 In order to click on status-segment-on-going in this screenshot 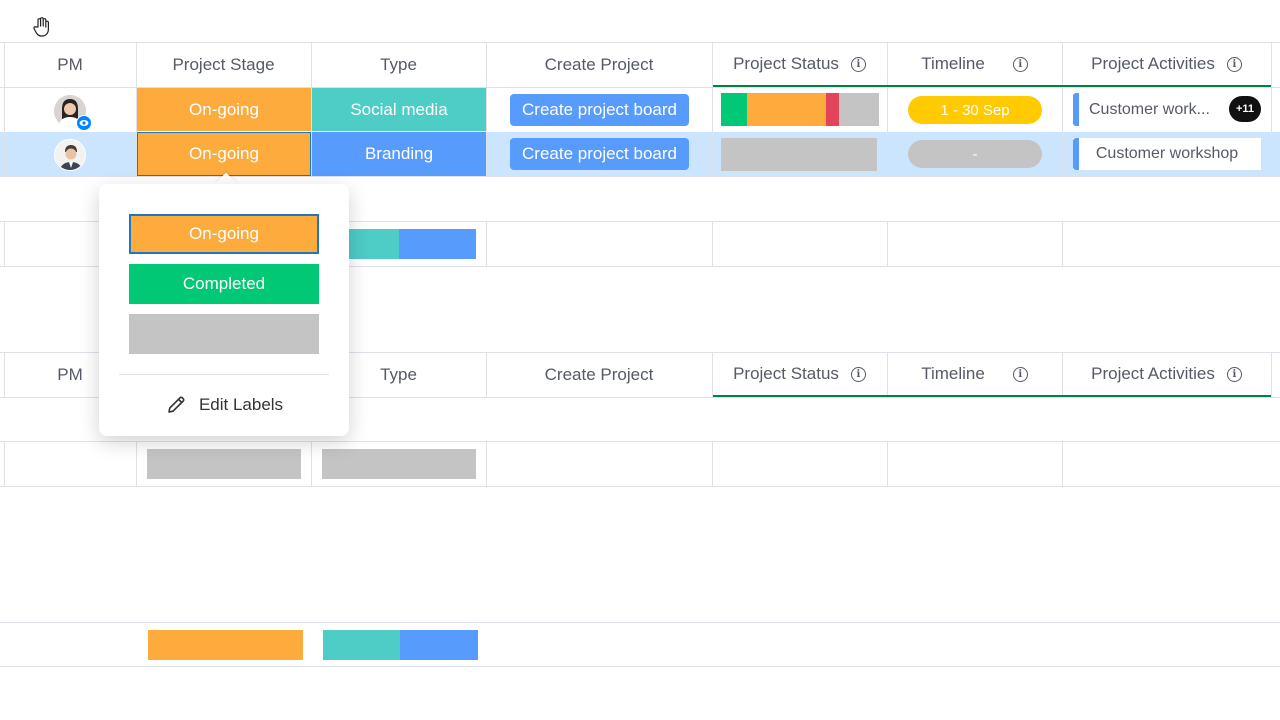, I will do `click(786, 109)`.